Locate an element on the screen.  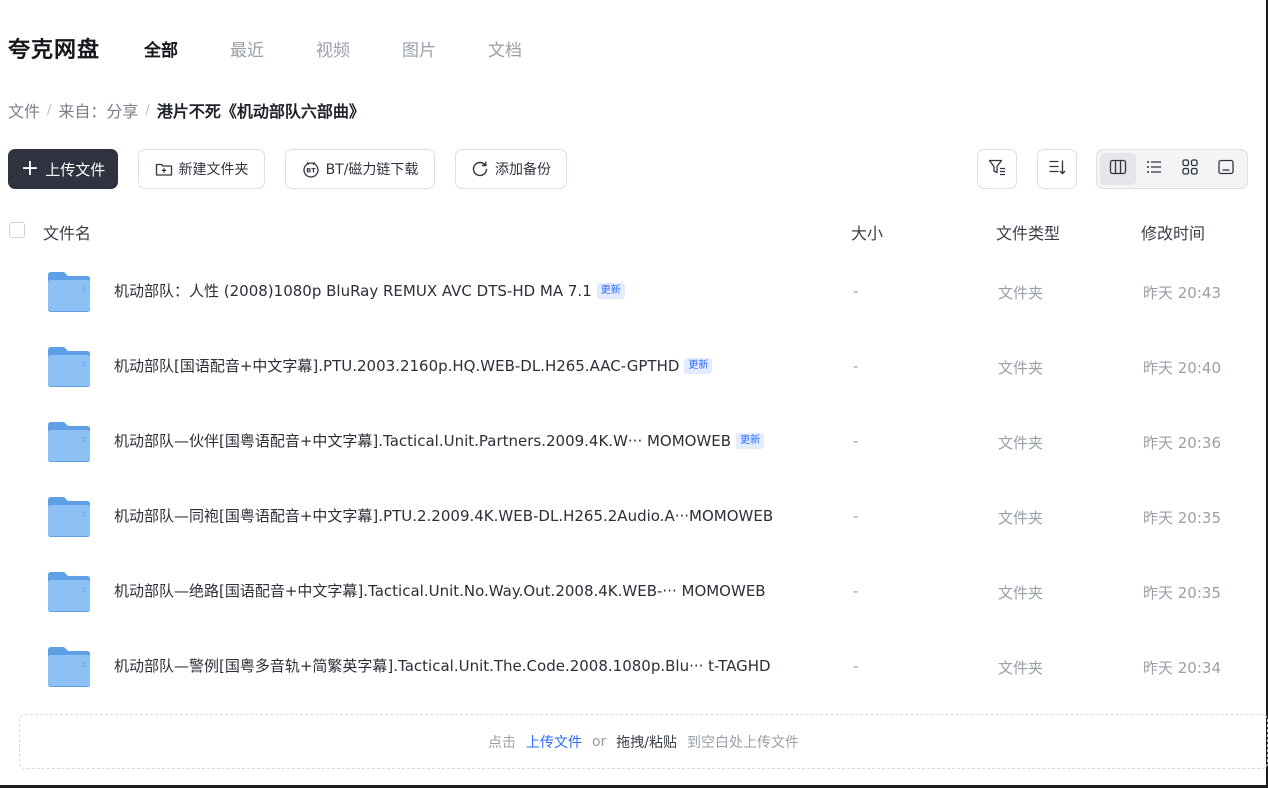
bt-icon: BT is located at coordinates (311, 169).